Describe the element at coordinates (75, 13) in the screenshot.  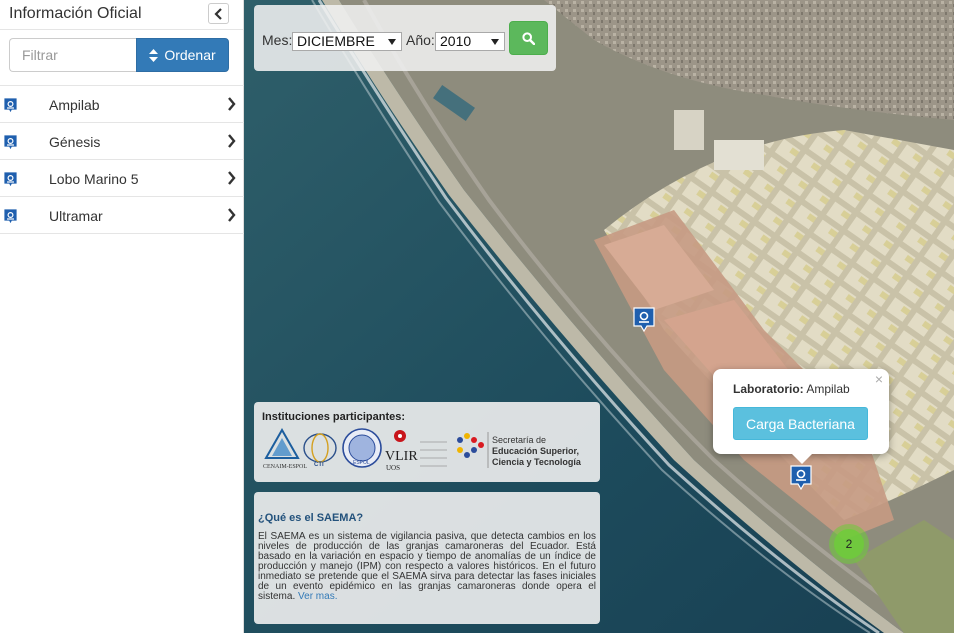
I see `sidebar-title: Información Oficial` at that location.